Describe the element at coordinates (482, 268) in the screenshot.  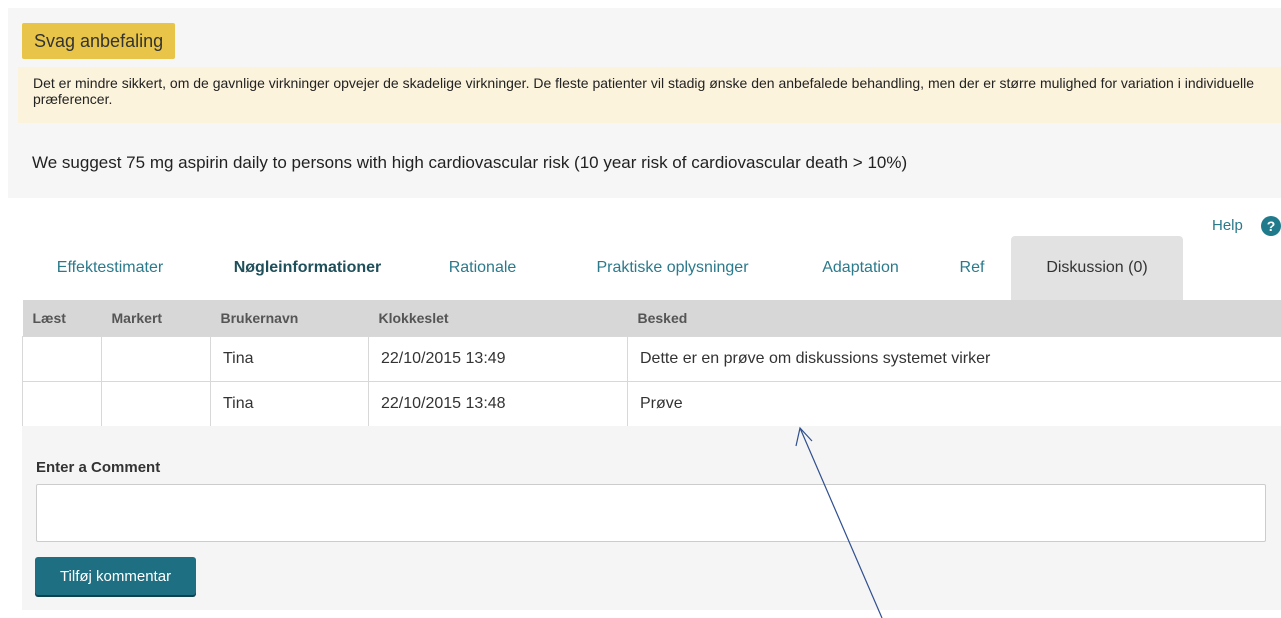
I see `tab-rationale: Rationale` at that location.